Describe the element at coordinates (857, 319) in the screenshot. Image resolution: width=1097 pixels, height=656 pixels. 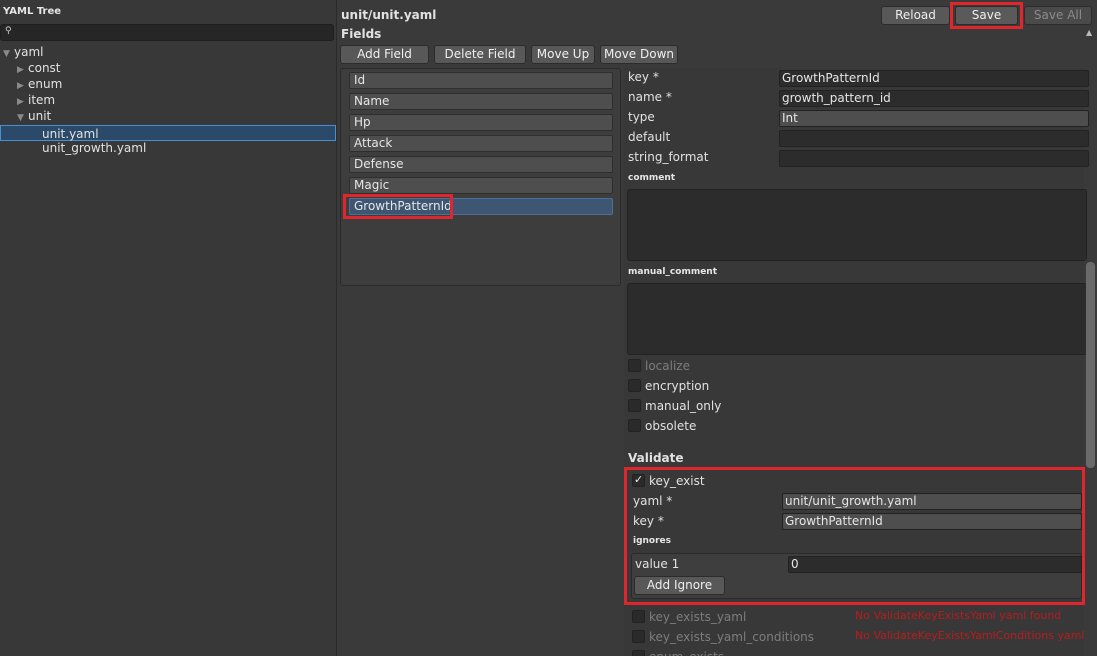
I see `manual-comment-textarea` at that location.